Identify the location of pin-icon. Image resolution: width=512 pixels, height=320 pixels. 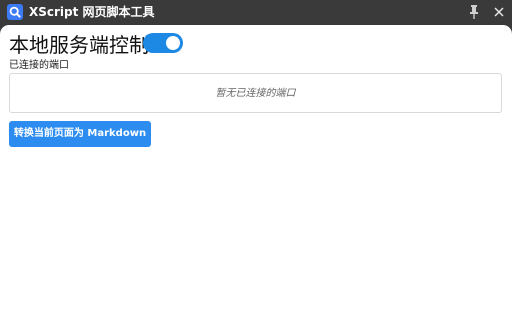
(474, 12).